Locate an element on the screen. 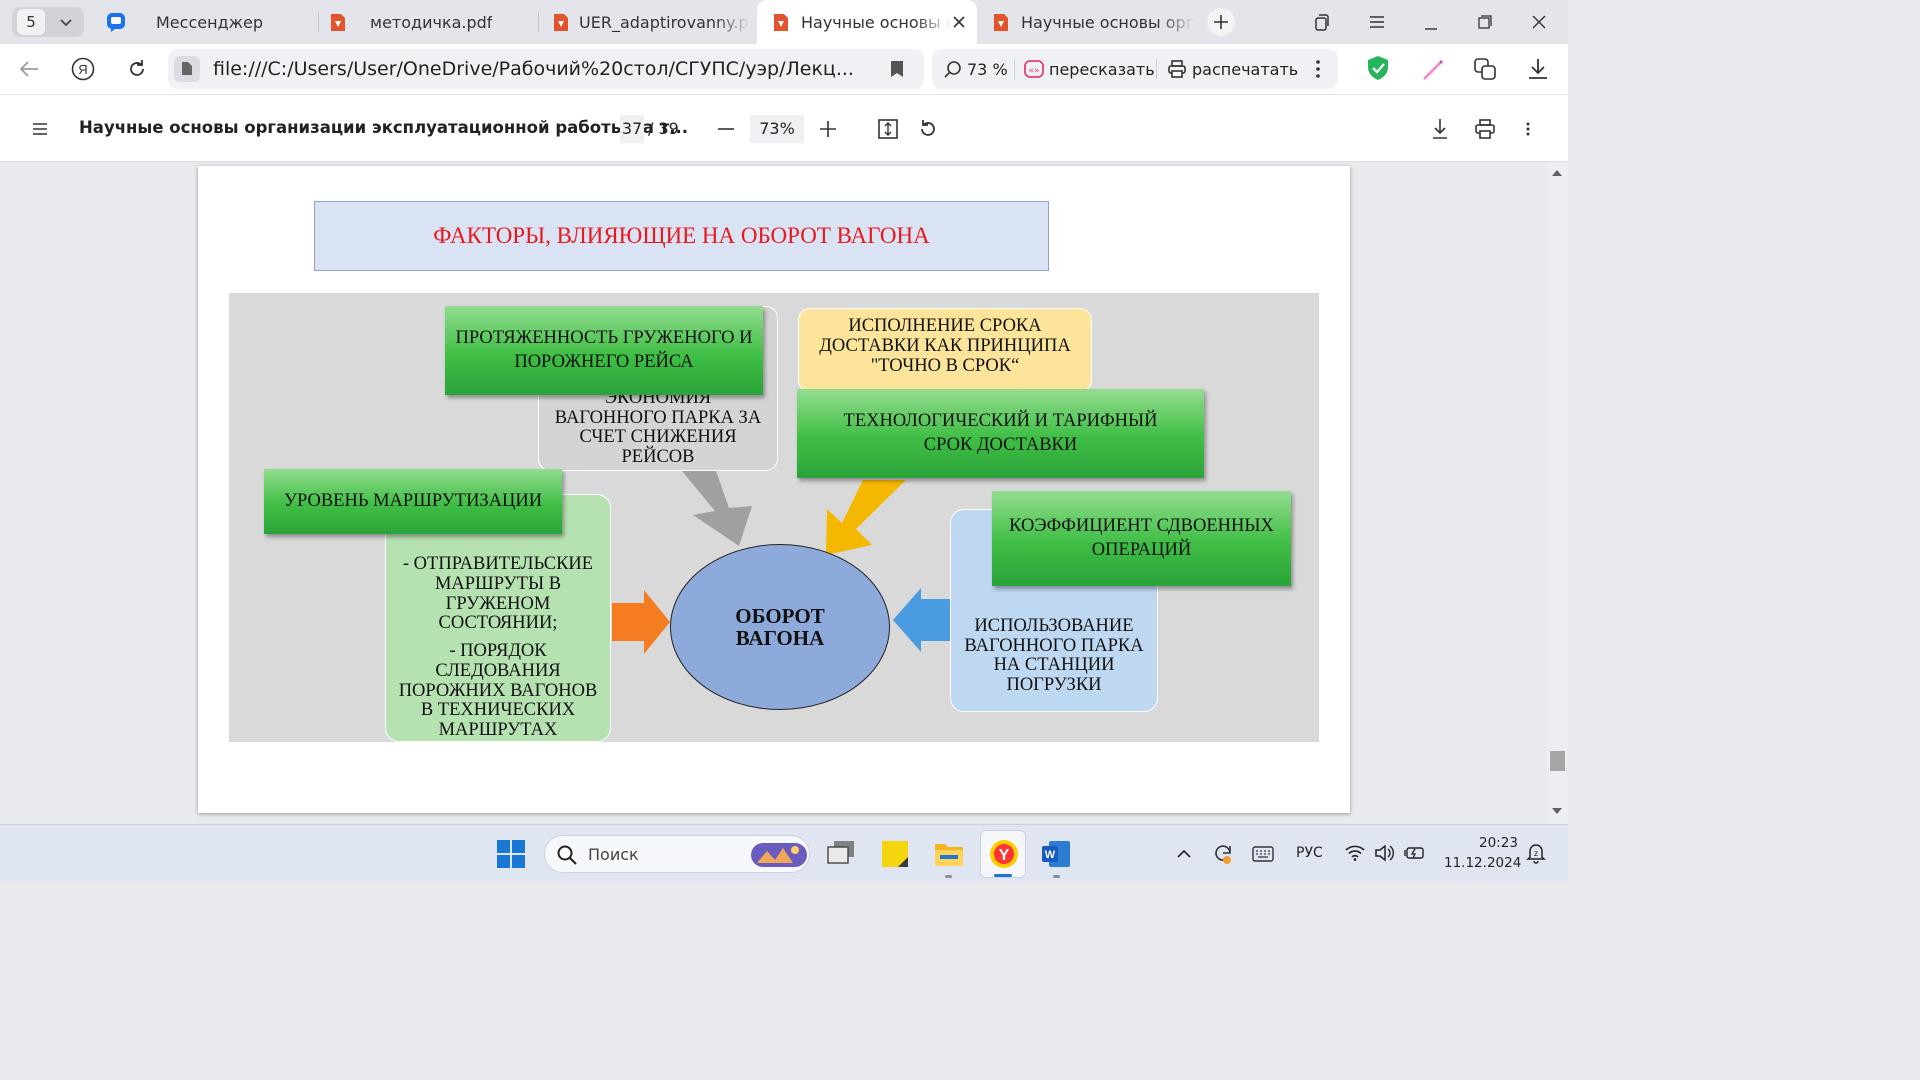 The width and height of the screenshot is (1920, 1080). scroll-up-icon is located at coordinates (1557, 173).